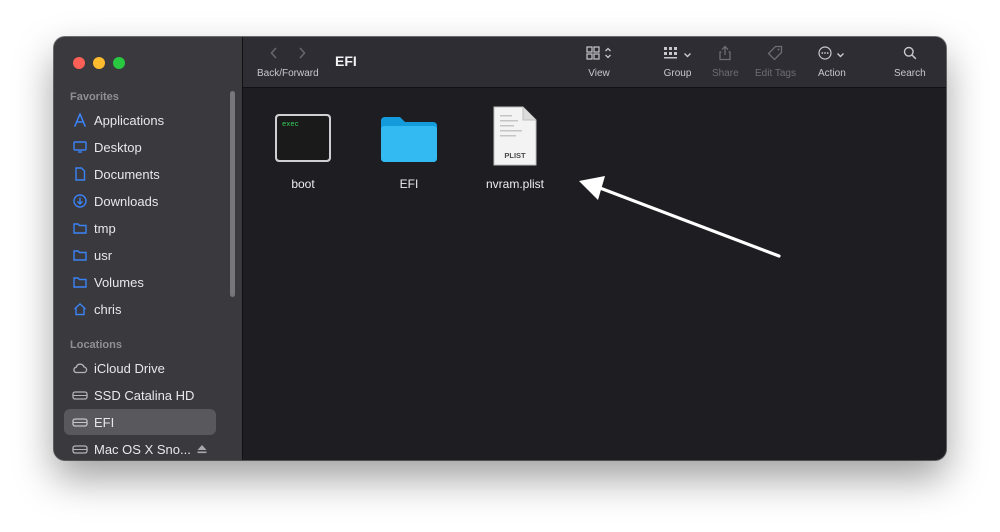  Describe the element at coordinates (94, 97) in the screenshot. I see `favorites-heading: Favorites` at that location.